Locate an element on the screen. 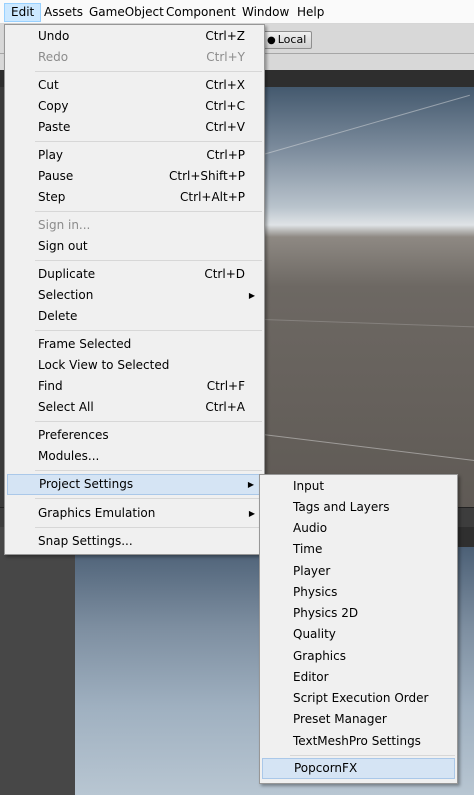 This screenshot has height=795, width=474. menu-item-sign-out: Sign out is located at coordinates (134, 246).